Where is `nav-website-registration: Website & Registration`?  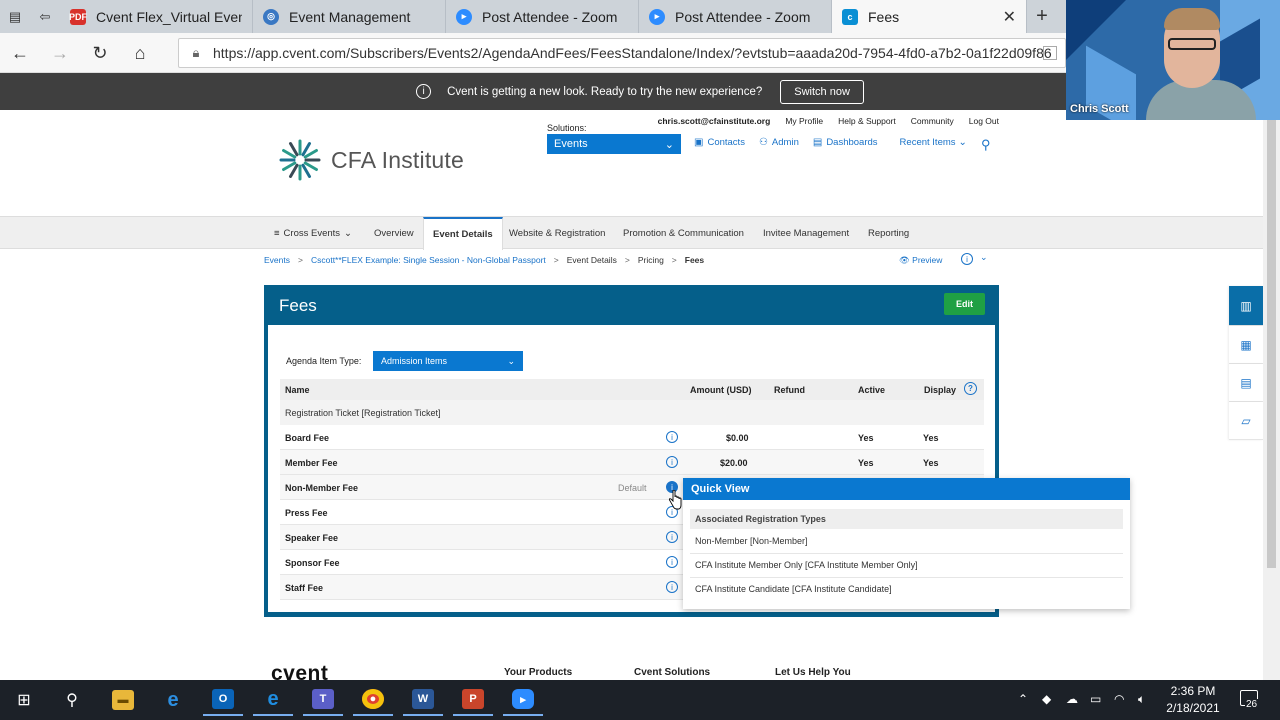 nav-website-registration: Website & Registration is located at coordinates (557, 233).